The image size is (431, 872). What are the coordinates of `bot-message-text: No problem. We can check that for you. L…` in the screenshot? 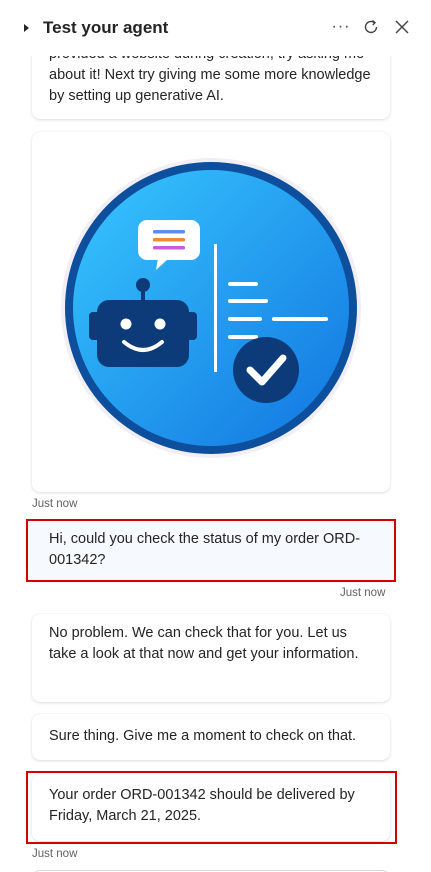 It's located at (204, 643).